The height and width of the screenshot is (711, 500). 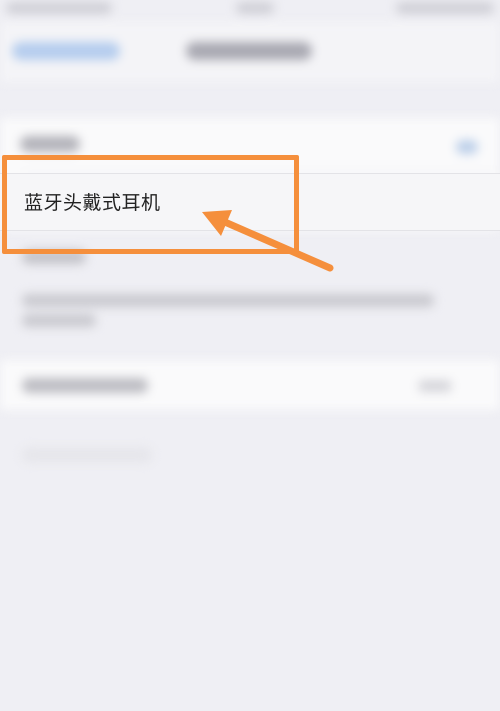 I want to click on nav-title, so click(x=249, y=51).